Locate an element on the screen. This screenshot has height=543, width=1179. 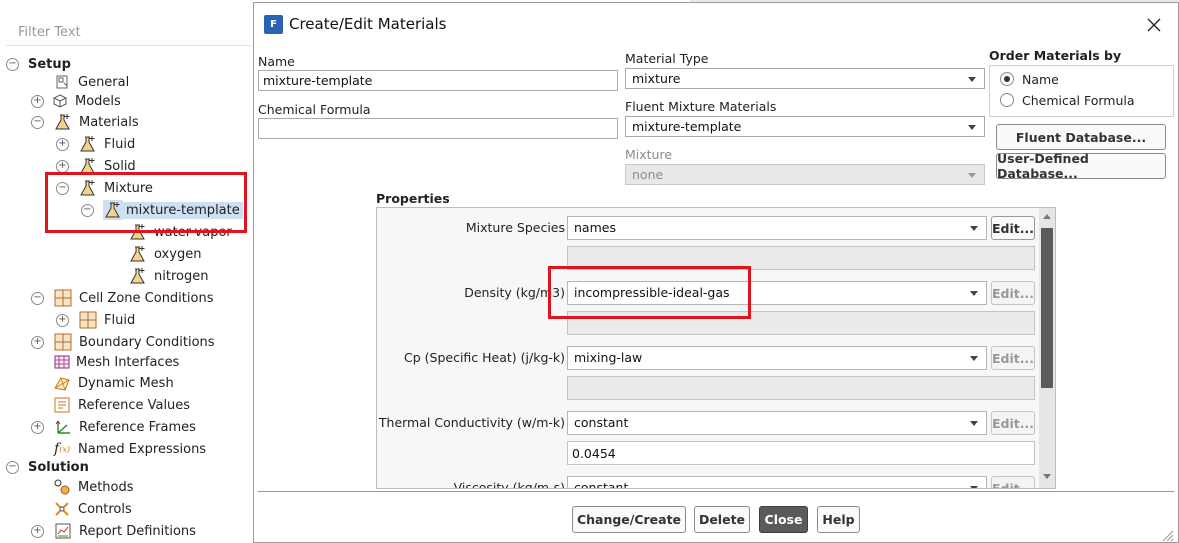
resize-grip-icon is located at coordinates (1167, 535).